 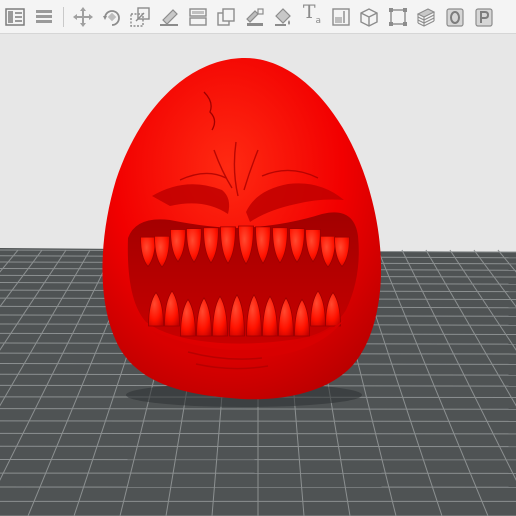 What do you see at coordinates (140, 17) in the screenshot?
I see `scale-icon` at bounding box center [140, 17].